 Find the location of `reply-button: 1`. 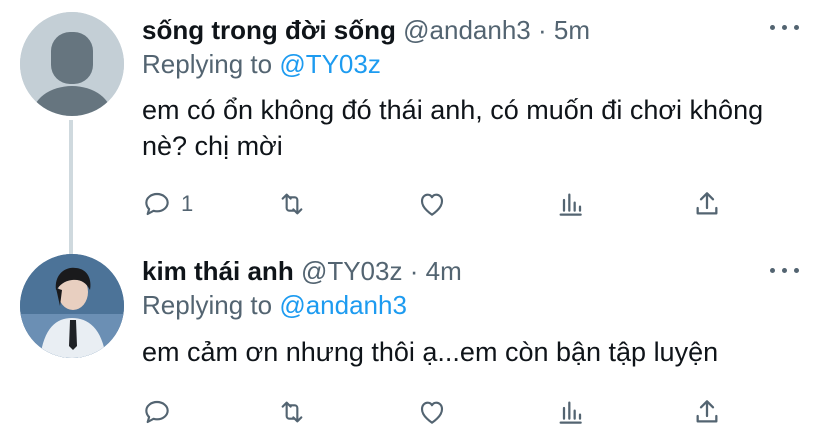

reply-button: 1 is located at coordinates (167, 204).